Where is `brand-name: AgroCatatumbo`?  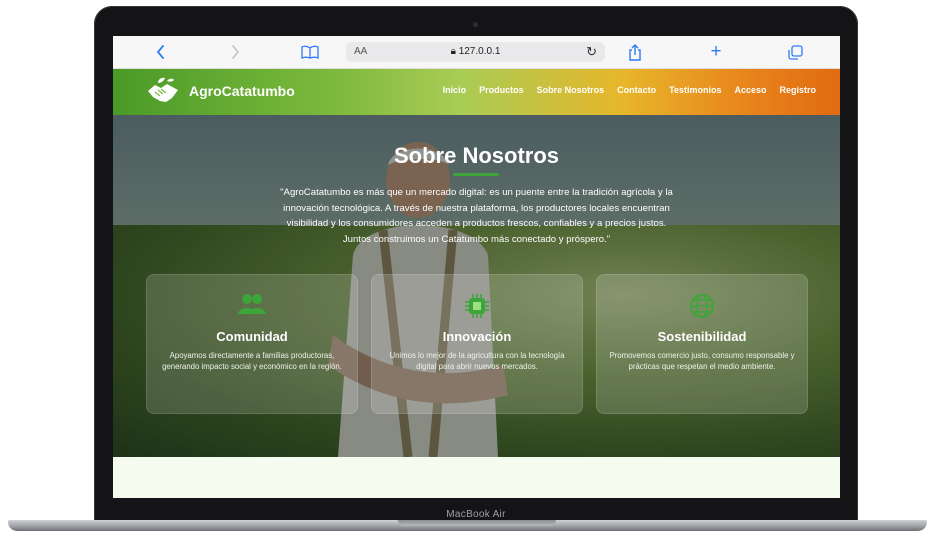
brand-name: AgroCatatumbo is located at coordinates (242, 91).